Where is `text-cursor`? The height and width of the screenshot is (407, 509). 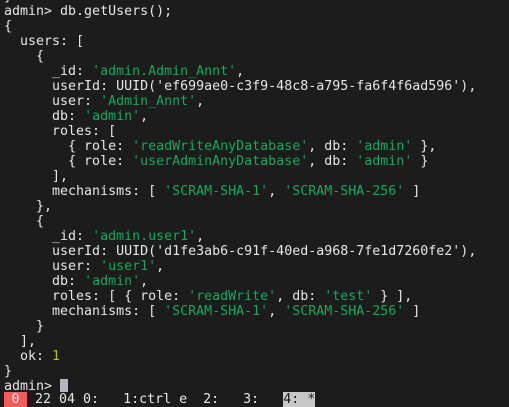 text-cursor is located at coordinates (64, 385).